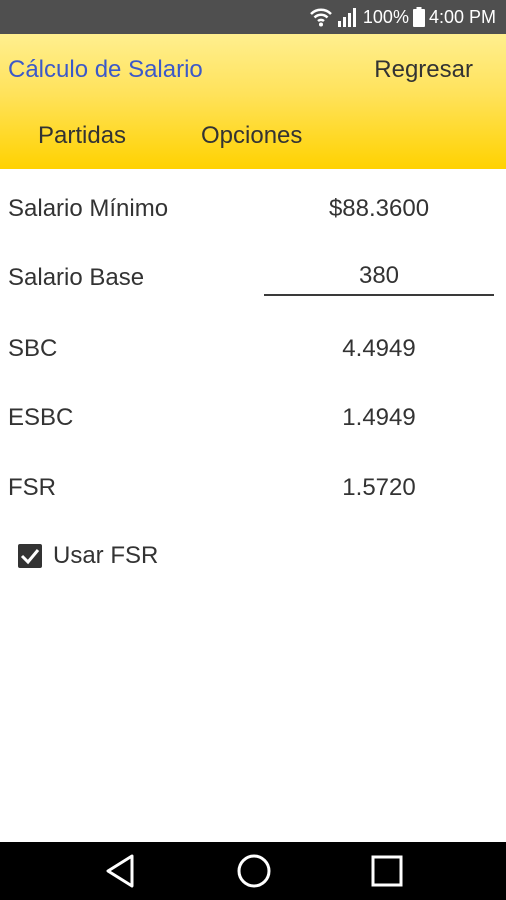 This screenshot has width=506, height=900. I want to click on checkmark-icon, so click(30, 557).